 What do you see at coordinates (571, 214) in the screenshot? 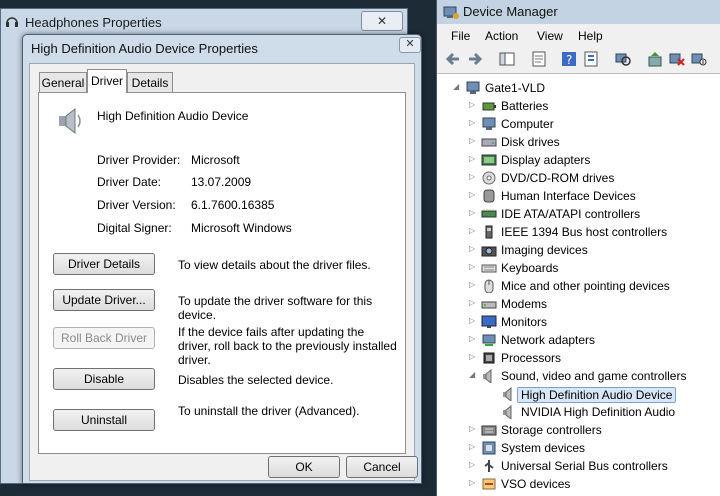
I see `tree-label: IDE ATA/ATAPI controllers` at bounding box center [571, 214].